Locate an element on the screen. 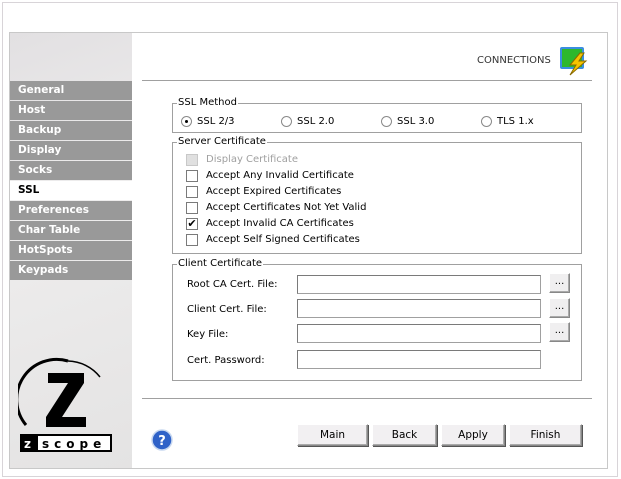  sidebar-item-host: Host is located at coordinates (71, 110).